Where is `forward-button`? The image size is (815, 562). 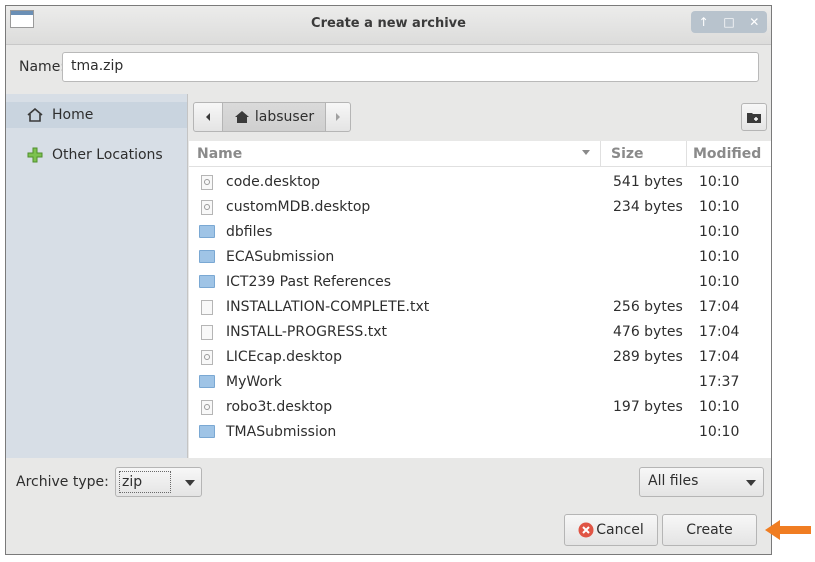
forward-button is located at coordinates (338, 117).